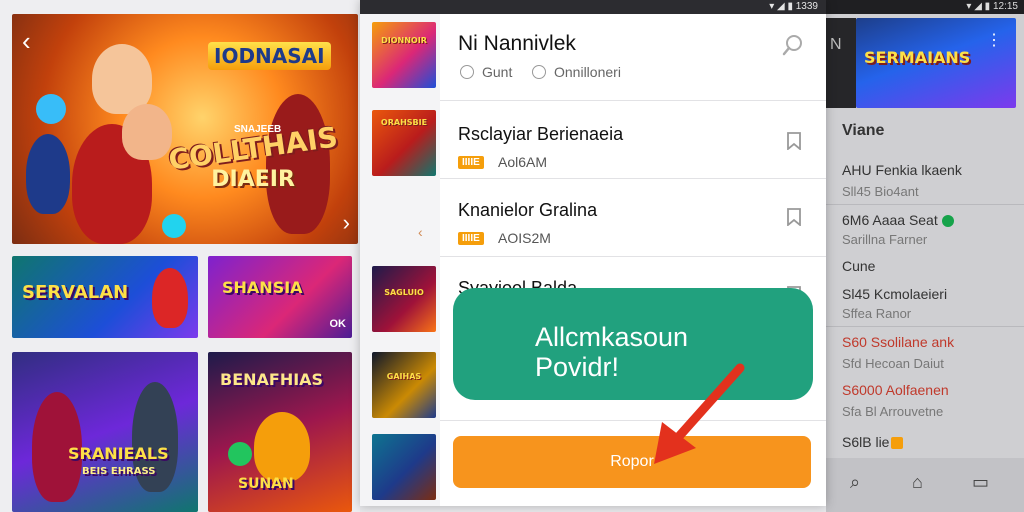 This screenshot has width=1024, height=512. Describe the element at coordinates (633, 144) in the screenshot. I see `list-item: Rsclayiar Berienaeia IIIIE Aol6AM` at that location.